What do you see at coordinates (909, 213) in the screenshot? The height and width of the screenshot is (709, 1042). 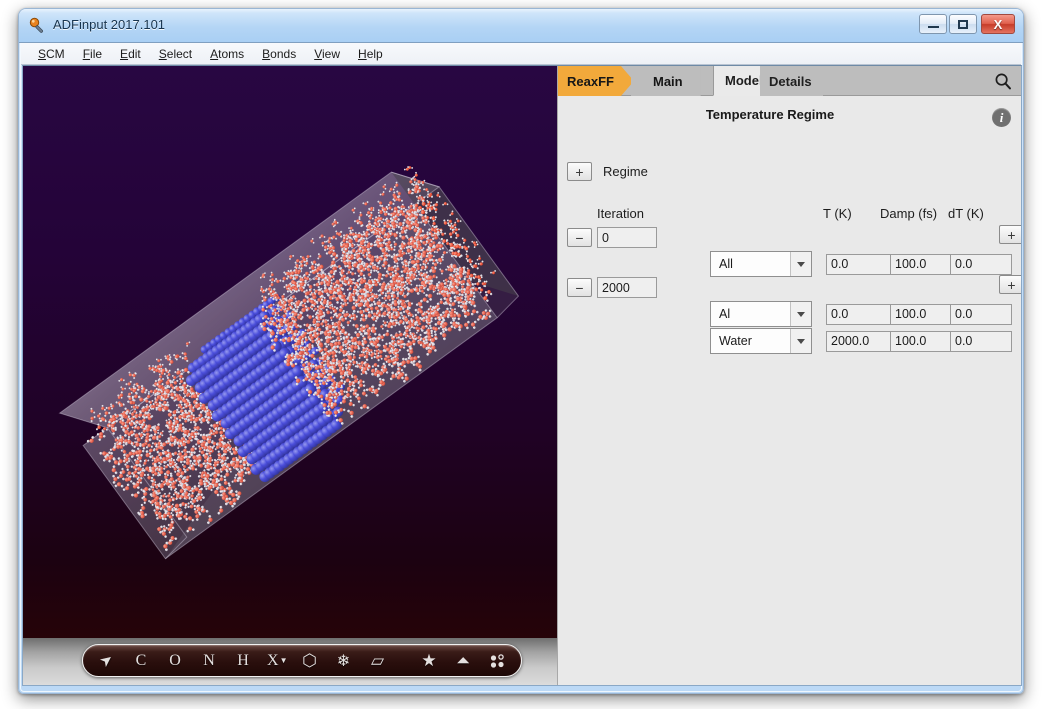 I see `column-header-damp: Damp (fs)` at bounding box center [909, 213].